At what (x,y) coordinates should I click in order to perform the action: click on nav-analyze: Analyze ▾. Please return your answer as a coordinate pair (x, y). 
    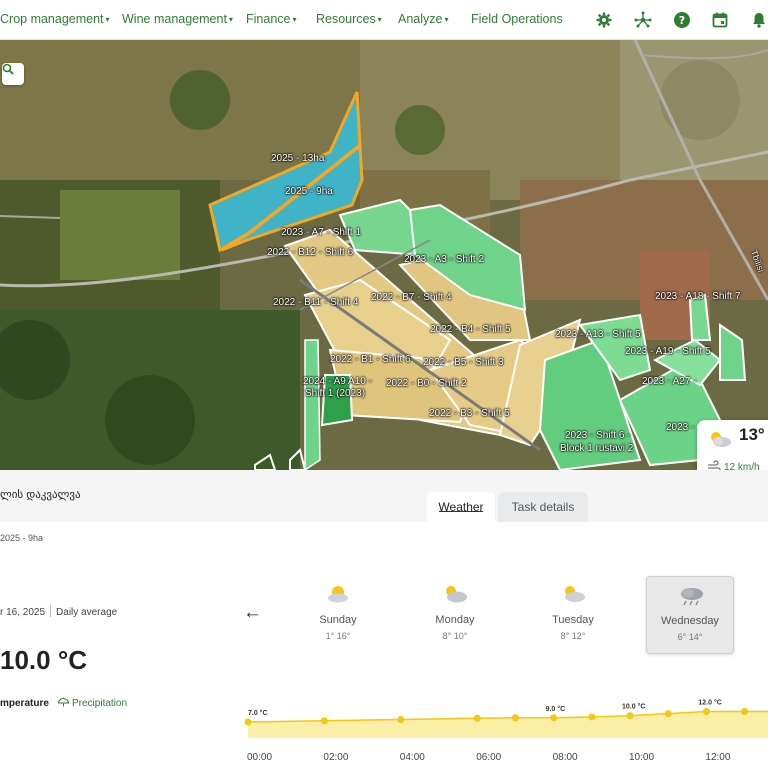
    Looking at the image, I should click on (423, 19).